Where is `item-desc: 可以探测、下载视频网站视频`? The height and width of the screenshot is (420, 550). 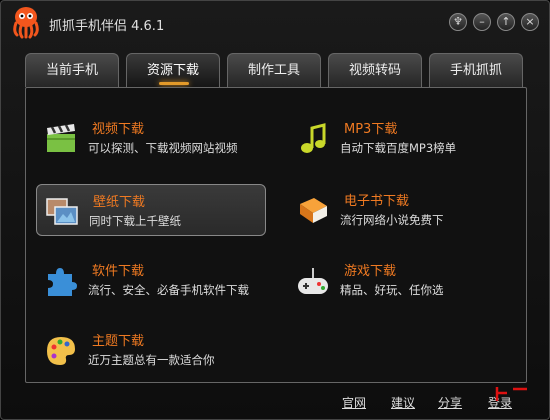 item-desc: 可以探测、下载视频网站视频 is located at coordinates (163, 148).